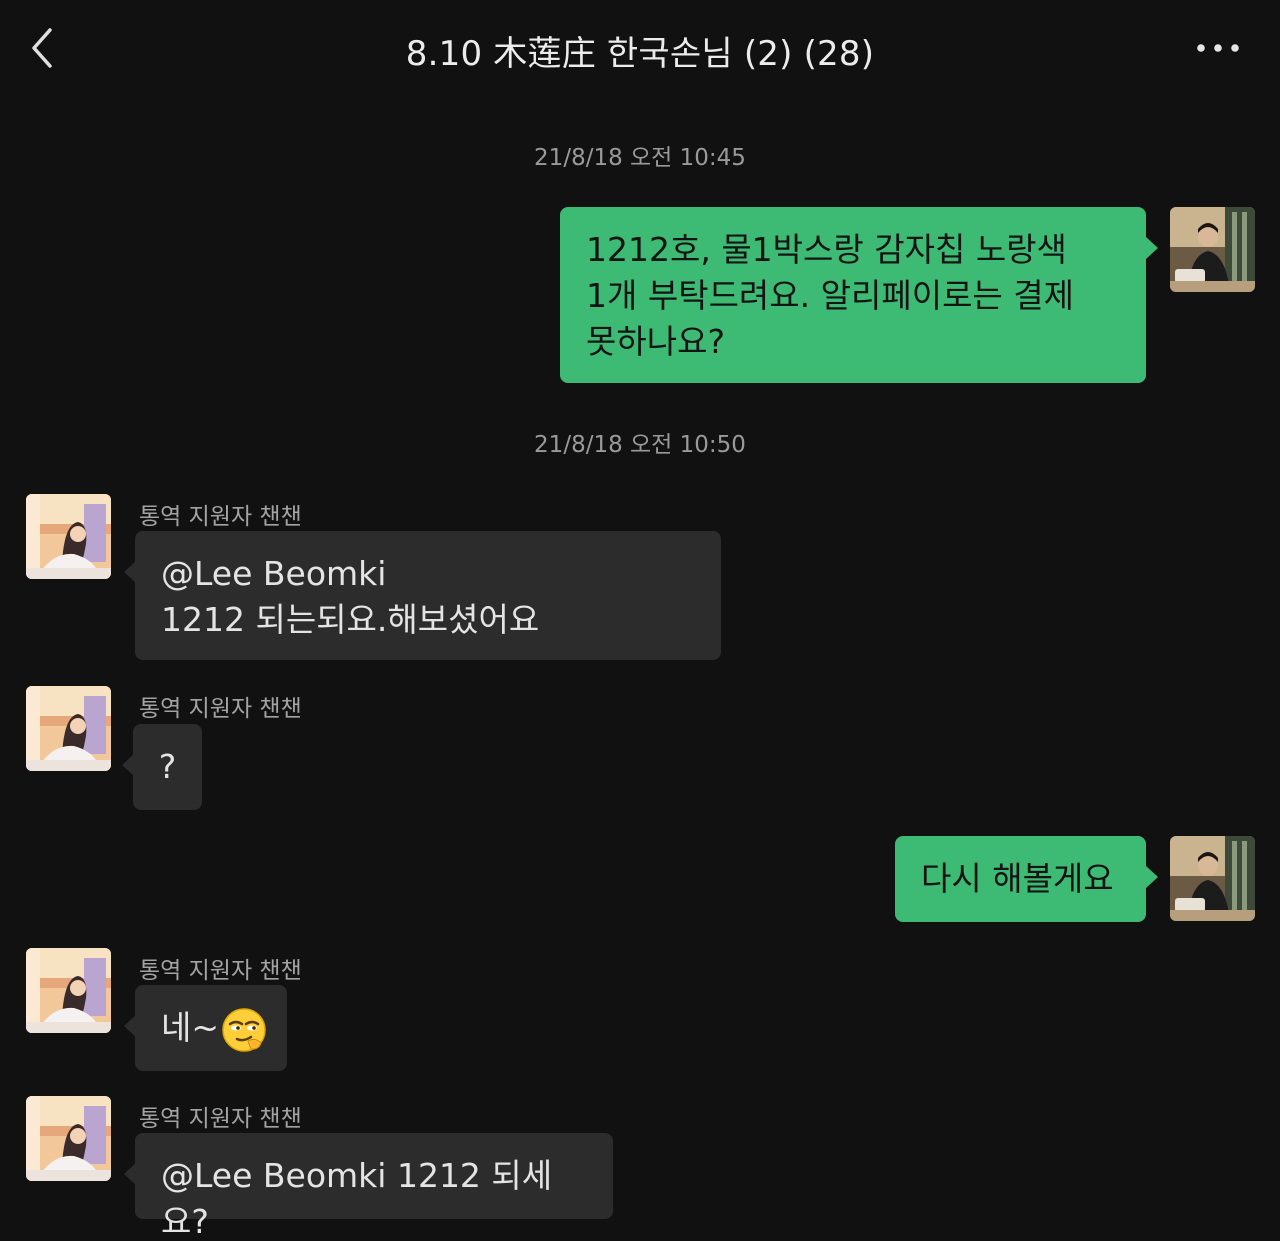 The image size is (1280, 1241). What do you see at coordinates (1219, 48) in the screenshot?
I see `more-horizontal-icon` at bounding box center [1219, 48].